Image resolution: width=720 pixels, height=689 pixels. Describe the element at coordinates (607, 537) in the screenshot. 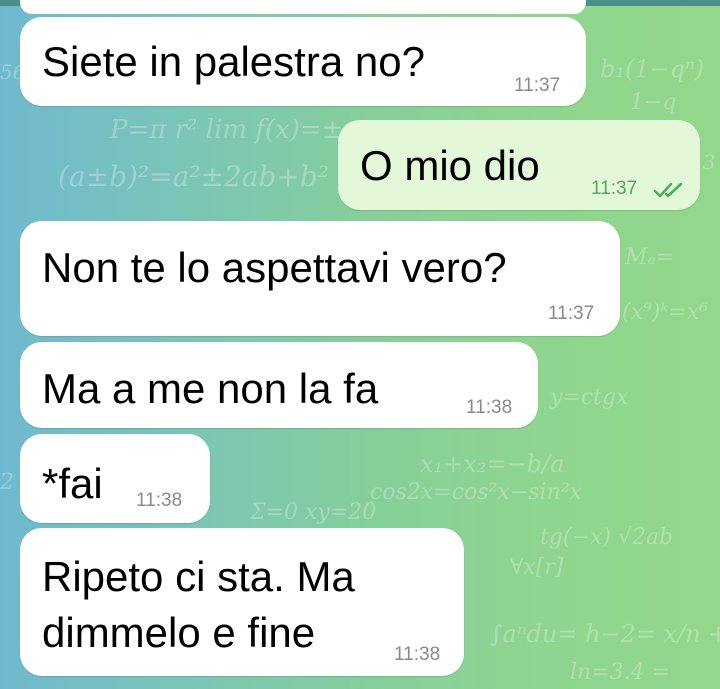

I see `wallpaper-doodle: tg(−x) √2ab` at that location.